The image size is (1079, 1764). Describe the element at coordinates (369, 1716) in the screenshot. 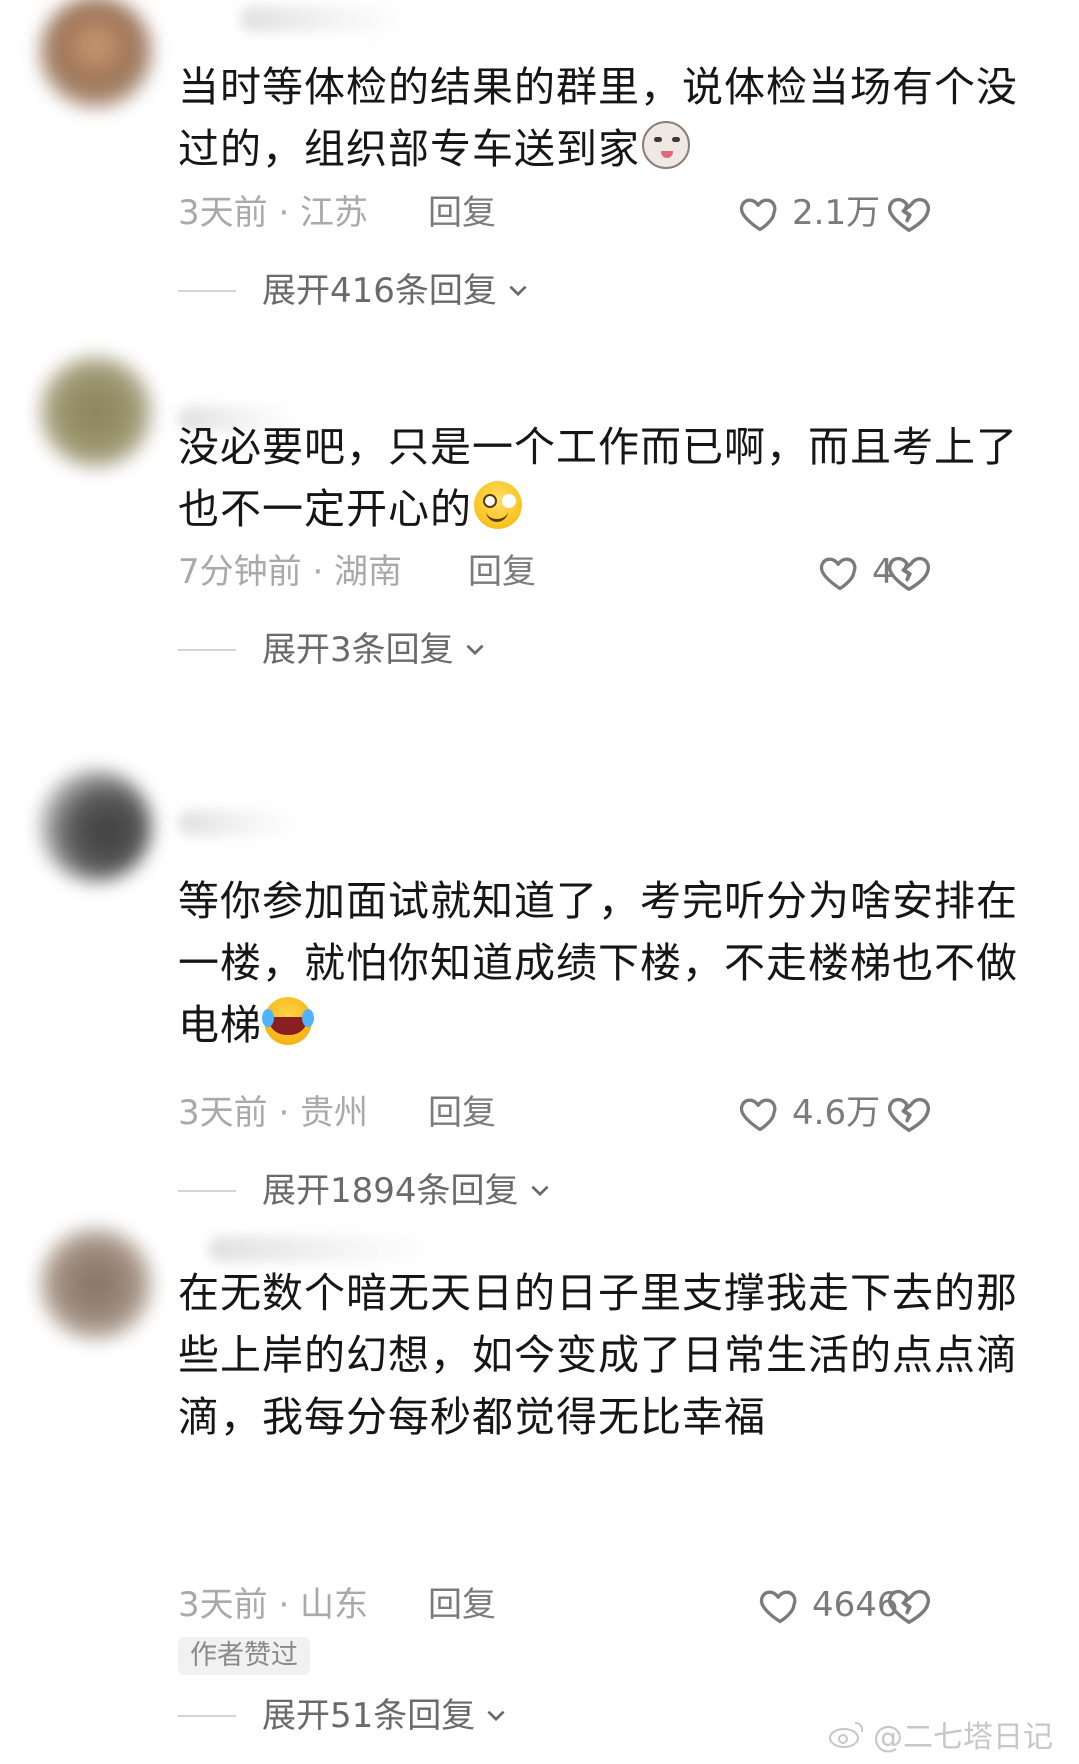

I see `expand-replies-label: 展开51条回复` at that location.